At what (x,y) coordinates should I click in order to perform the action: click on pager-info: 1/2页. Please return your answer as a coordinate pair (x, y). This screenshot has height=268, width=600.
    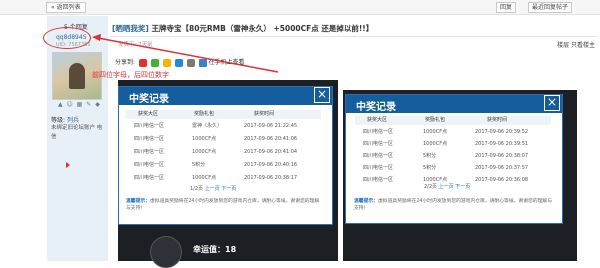
    Looking at the image, I should click on (197, 189).